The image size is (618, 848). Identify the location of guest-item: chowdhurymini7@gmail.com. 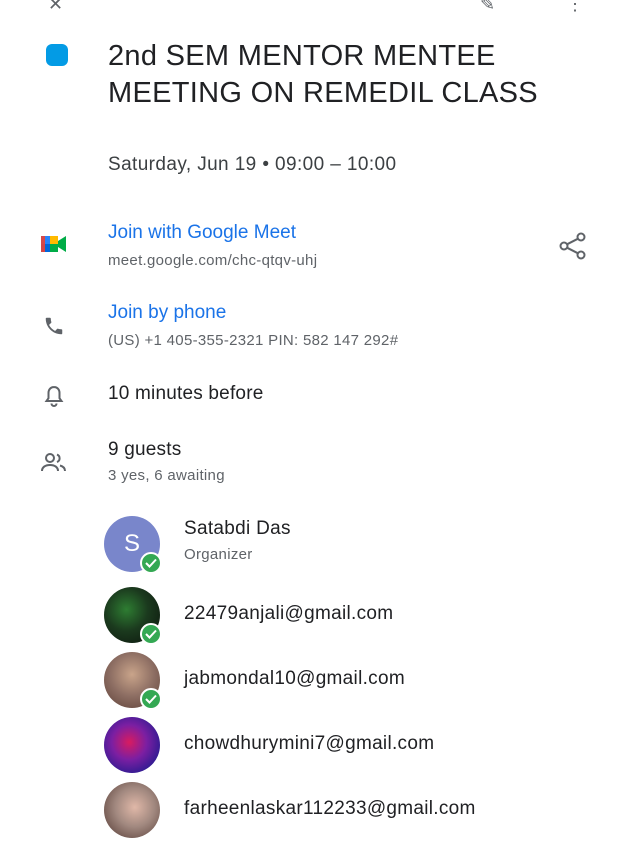
(344, 745).